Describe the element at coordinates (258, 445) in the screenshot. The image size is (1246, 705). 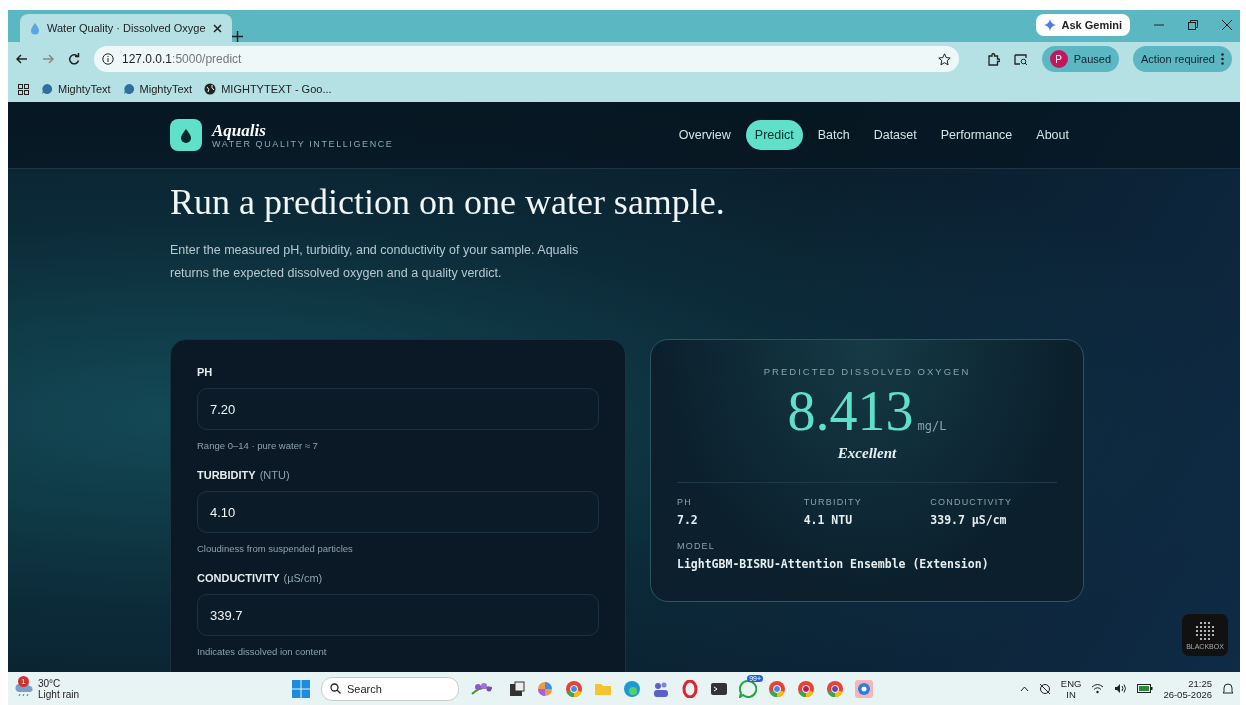
I see `field-hint: Range 0–14 · pure water ≈ 7` at that location.